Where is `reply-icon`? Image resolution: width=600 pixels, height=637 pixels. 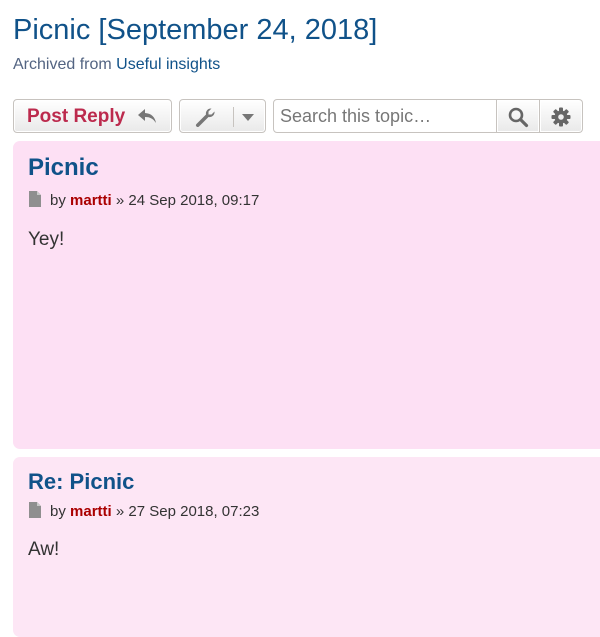 reply-icon is located at coordinates (147, 116).